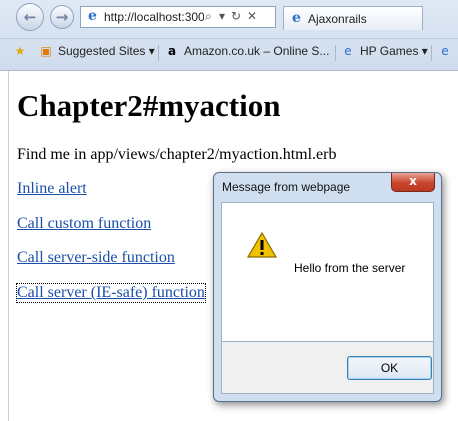  Describe the element at coordinates (236, 16) in the screenshot. I see `refresh-icon: ↻` at that location.